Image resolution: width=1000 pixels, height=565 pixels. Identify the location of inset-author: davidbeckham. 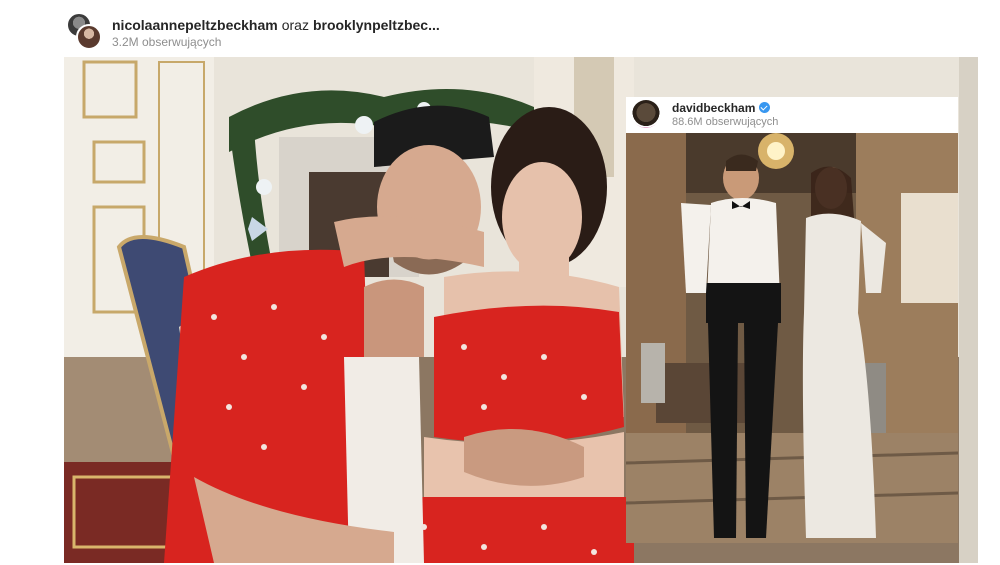
(721, 108).